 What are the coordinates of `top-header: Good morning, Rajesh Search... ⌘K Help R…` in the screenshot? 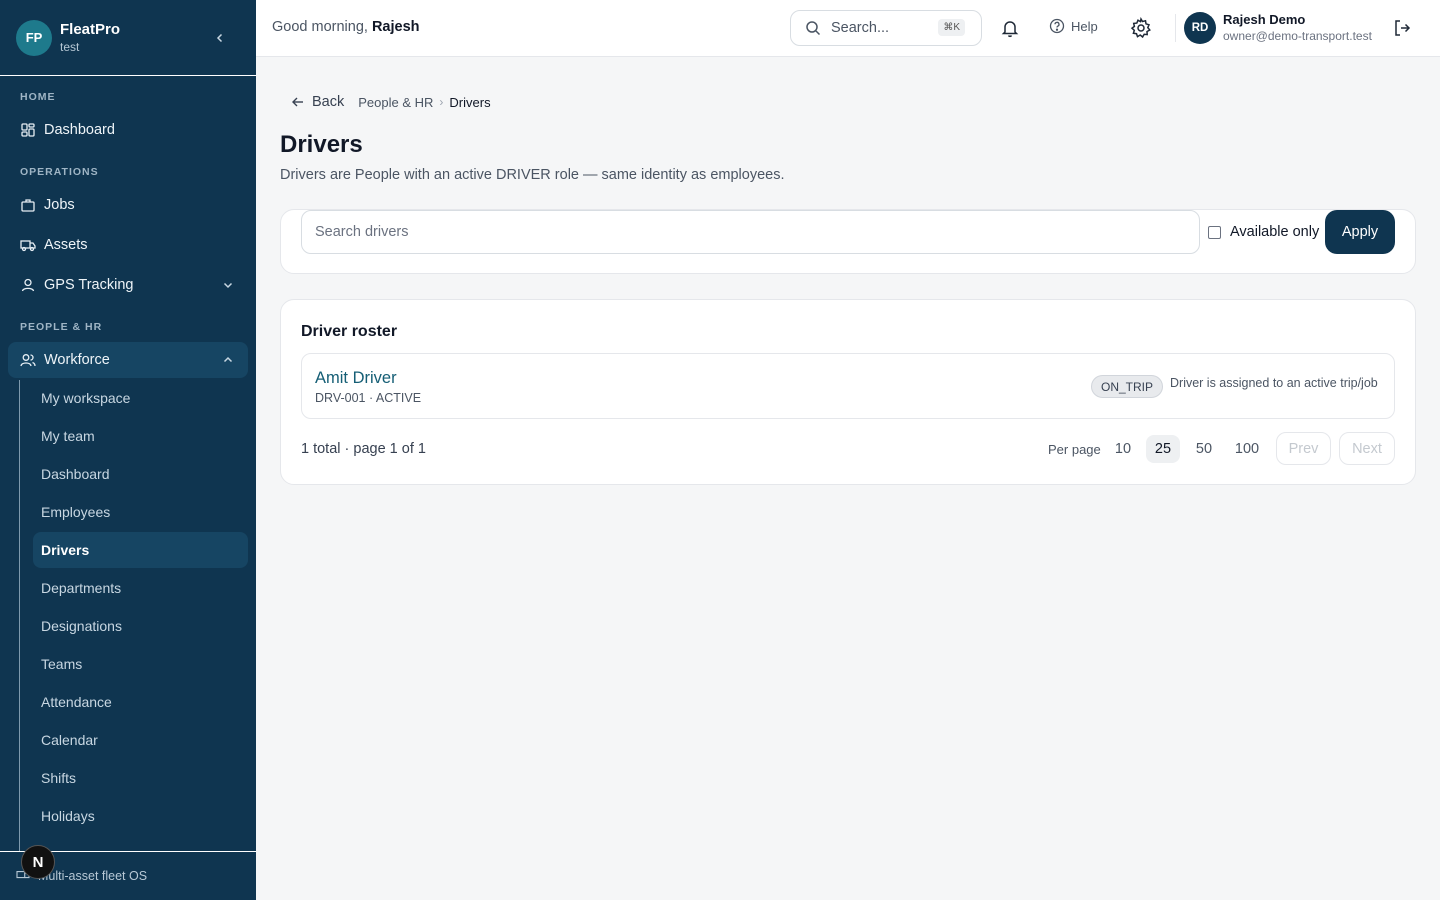 It's located at (848, 28).